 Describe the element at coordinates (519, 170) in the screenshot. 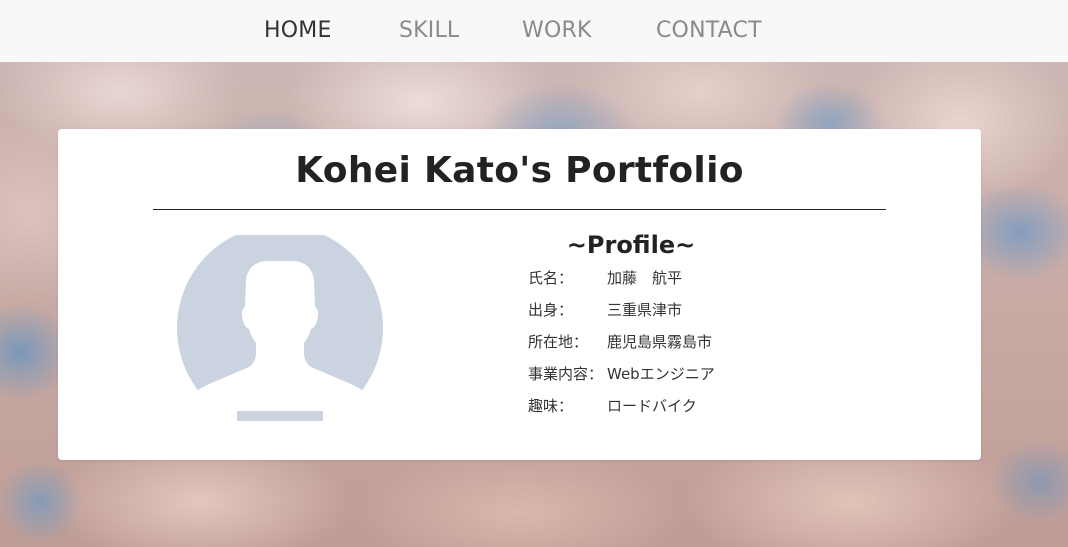

I see `page-title: Kohei Kato's Portfolio` at that location.